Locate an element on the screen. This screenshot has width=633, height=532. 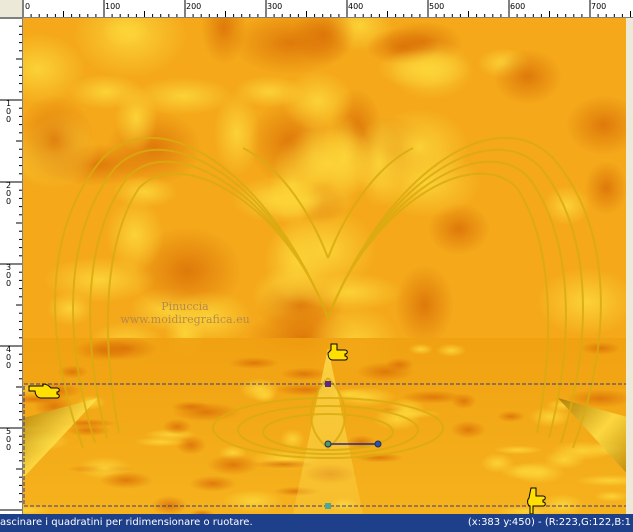
ruler-label-v500: 5 0 0 is located at coordinates (9, 439).